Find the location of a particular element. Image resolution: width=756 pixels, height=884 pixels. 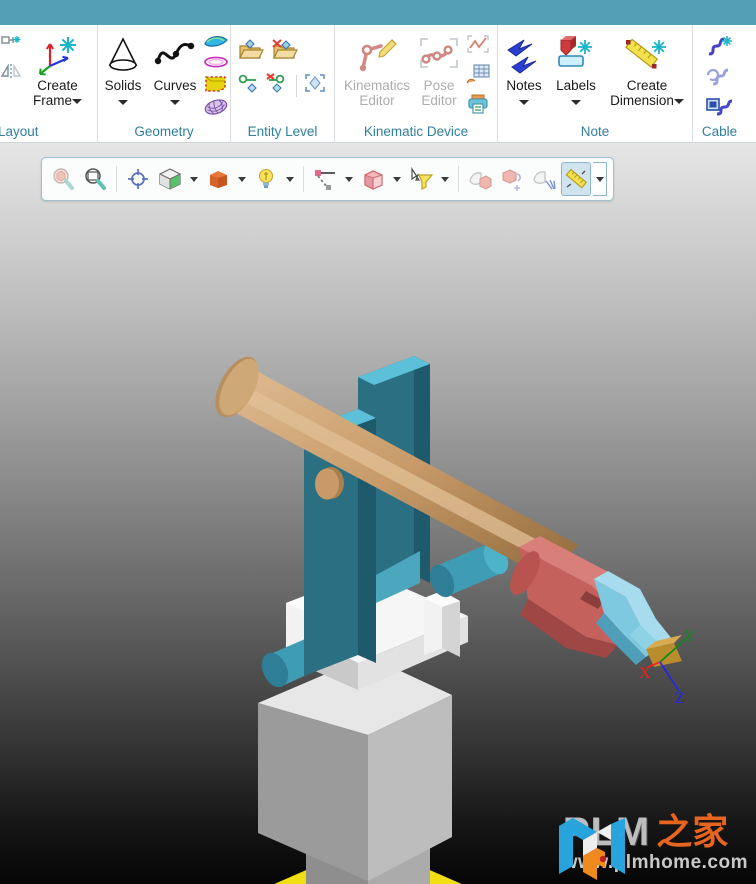

curves-label: Curves is located at coordinates (175, 85).